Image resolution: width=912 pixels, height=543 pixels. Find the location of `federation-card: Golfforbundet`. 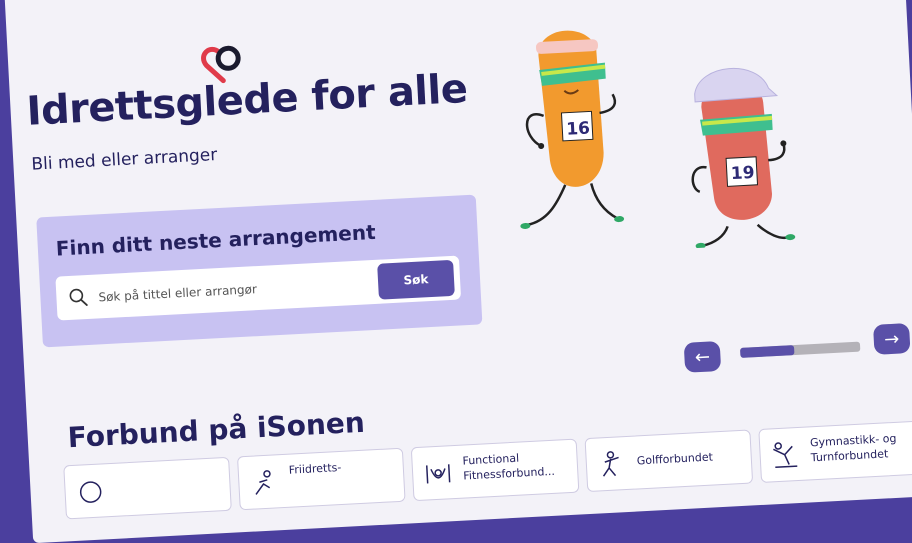

federation-card: Golfforbundet is located at coordinates (669, 461).